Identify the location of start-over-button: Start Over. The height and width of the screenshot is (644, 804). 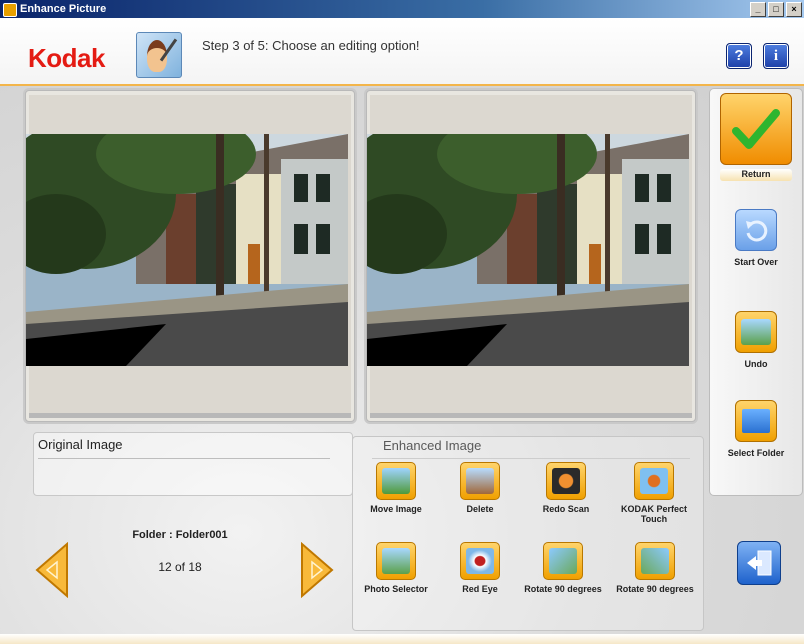
(756, 238).